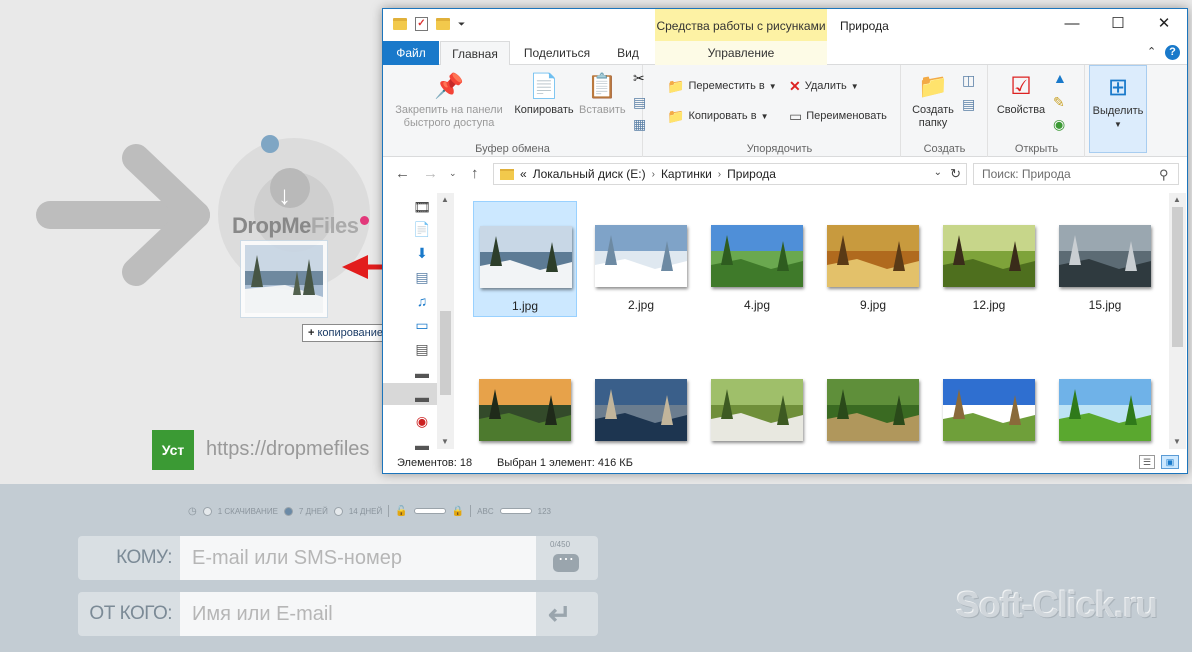  Describe the element at coordinates (639, 78) in the screenshot. I see `cut-icon: ✂` at that location.